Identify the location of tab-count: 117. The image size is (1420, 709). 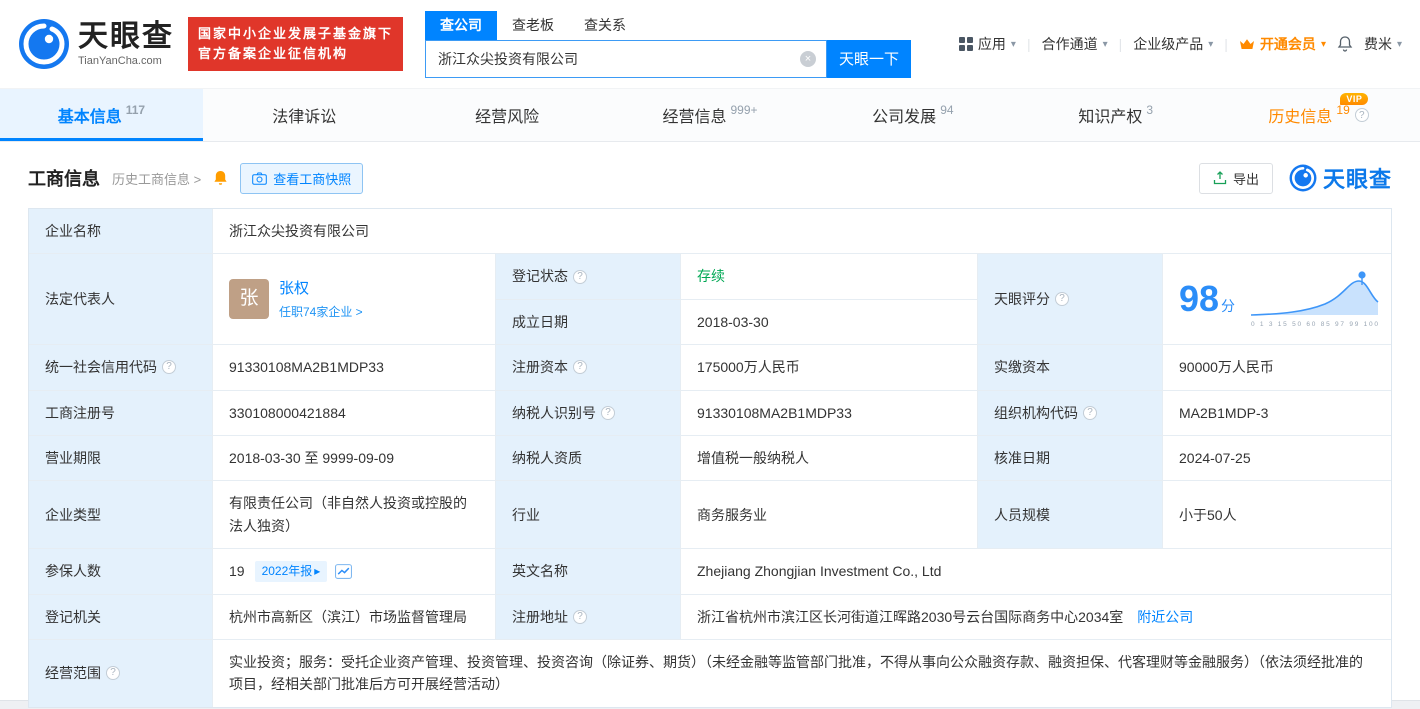
(135, 110).